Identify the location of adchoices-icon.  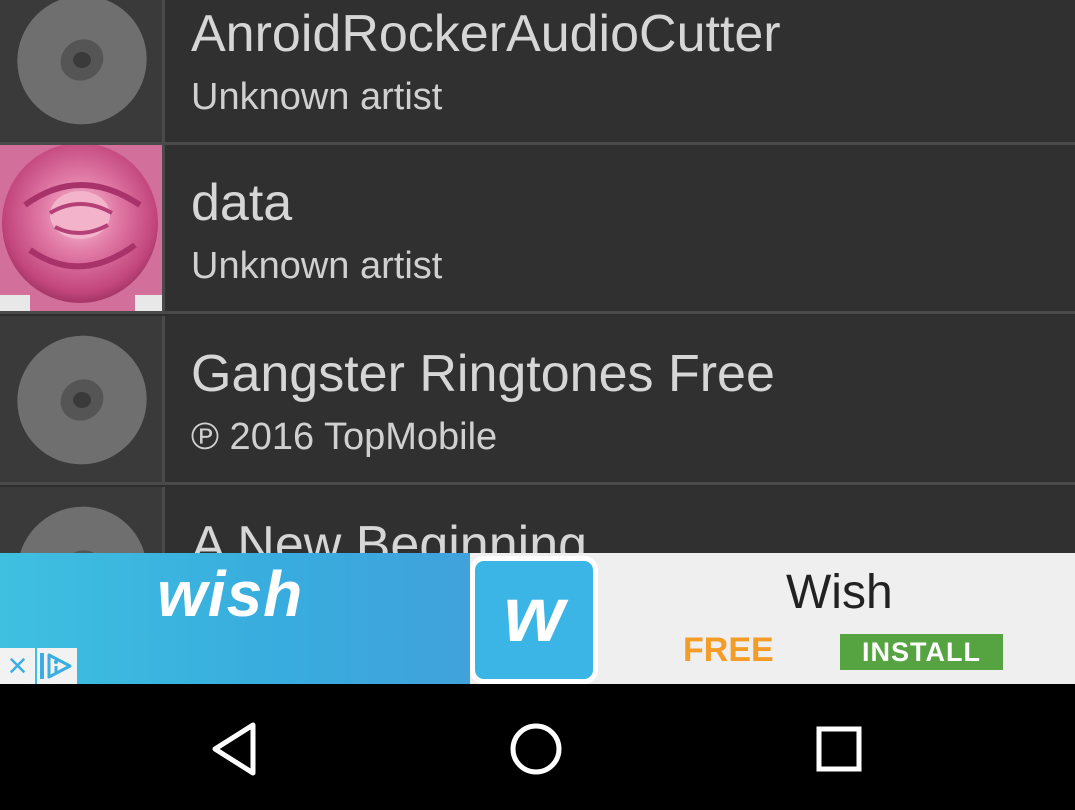
(57, 666).